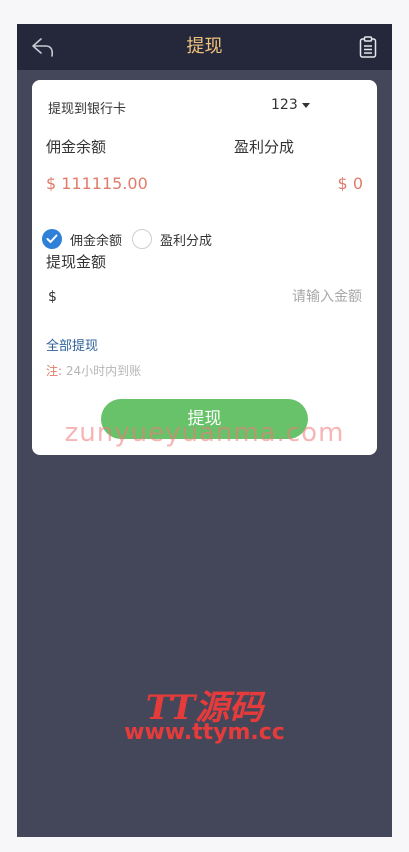 The height and width of the screenshot is (852, 409). What do you see at coordinates (52, 297) in the screenshot?
I see `currency-symbol: $` at bounding box center [52, 297].